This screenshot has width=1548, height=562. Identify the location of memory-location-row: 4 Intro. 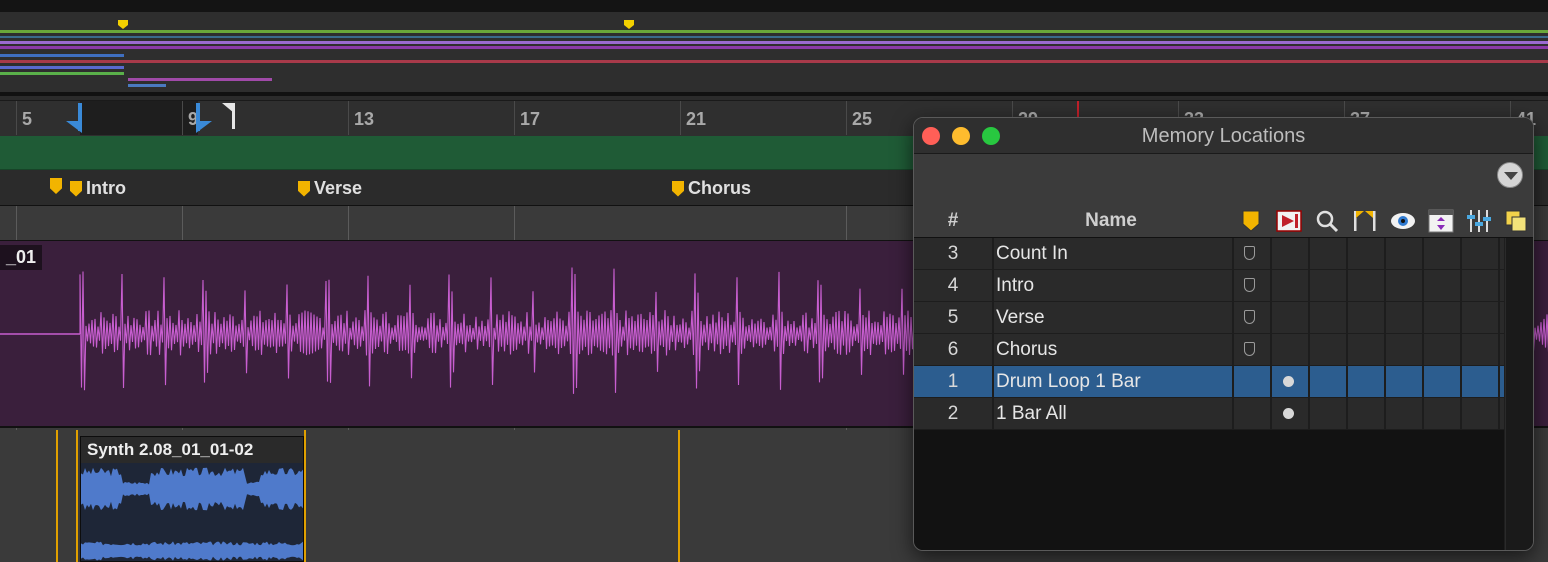
(1209, 286).